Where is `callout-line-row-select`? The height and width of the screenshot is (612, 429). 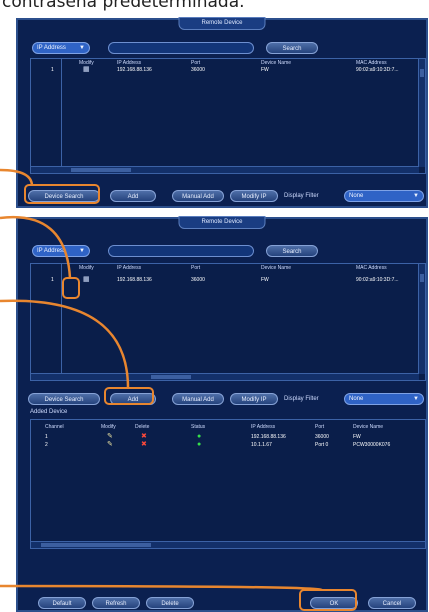 callout-line-row-select is located at coordinates (36, 247).